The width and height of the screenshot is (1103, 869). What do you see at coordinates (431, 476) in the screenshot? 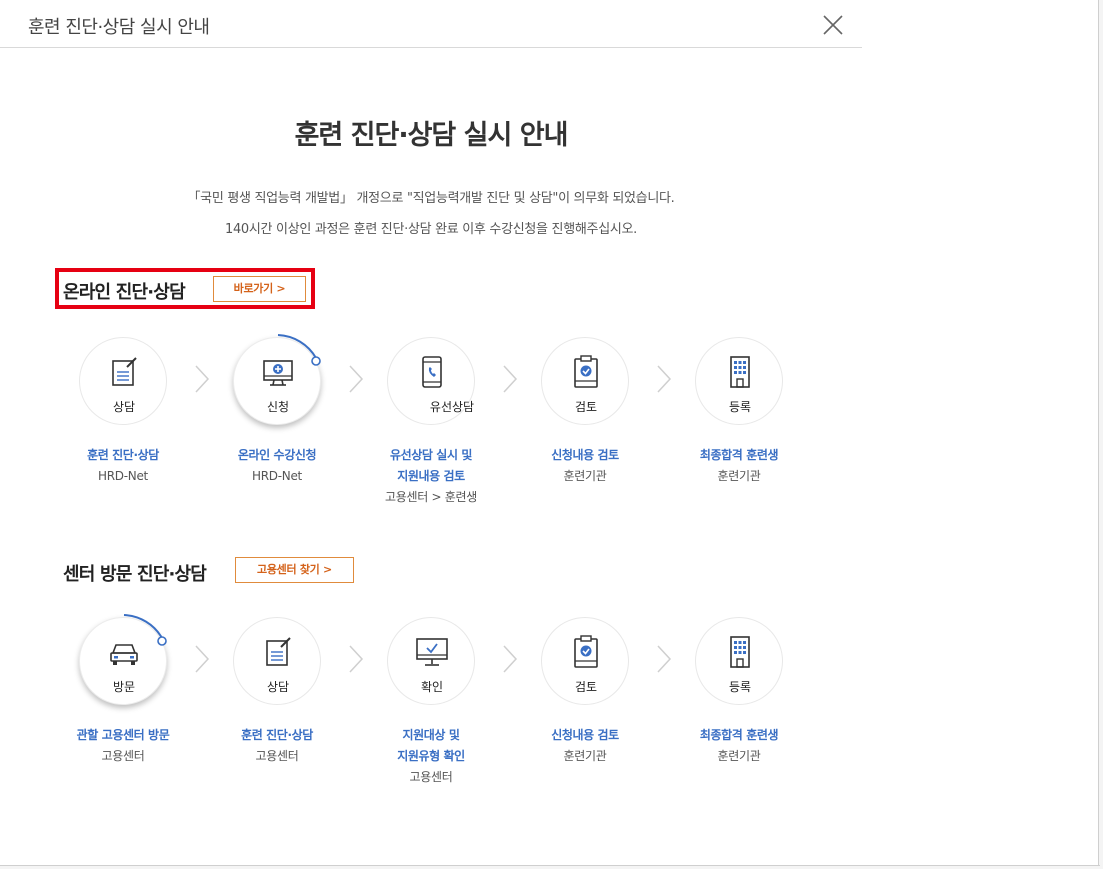
I see `step-title-line2: 지원내용 검토` at bounding box center [431, 476].